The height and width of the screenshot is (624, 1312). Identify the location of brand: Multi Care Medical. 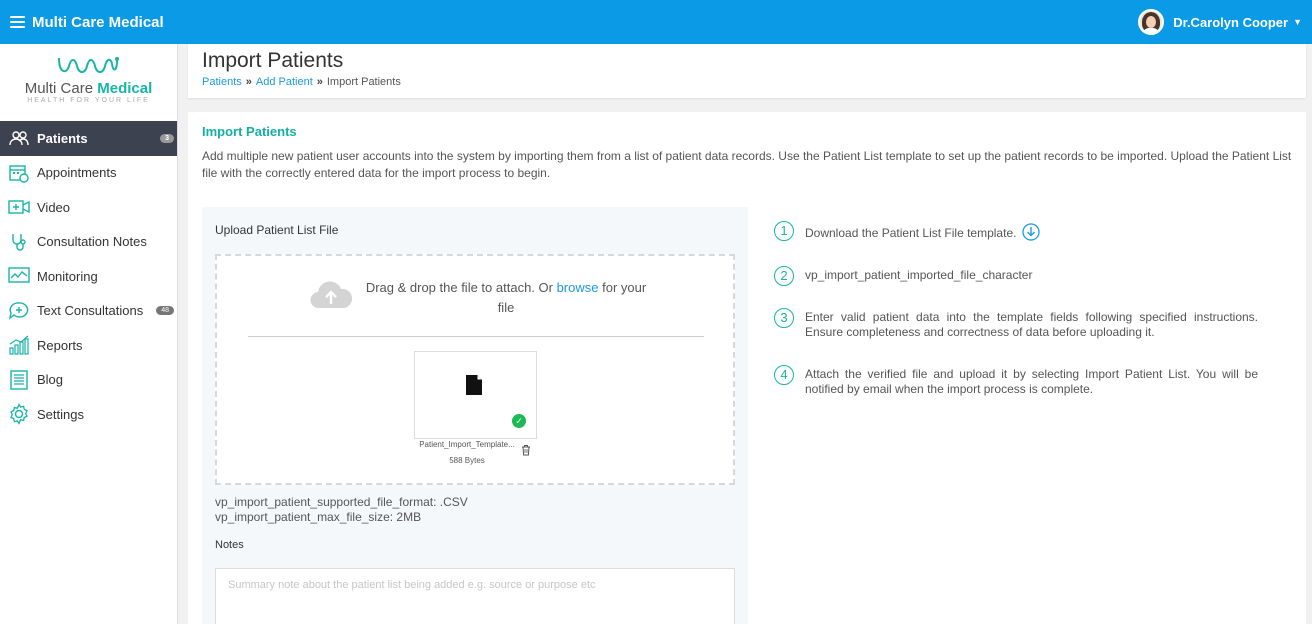
(87, 22).